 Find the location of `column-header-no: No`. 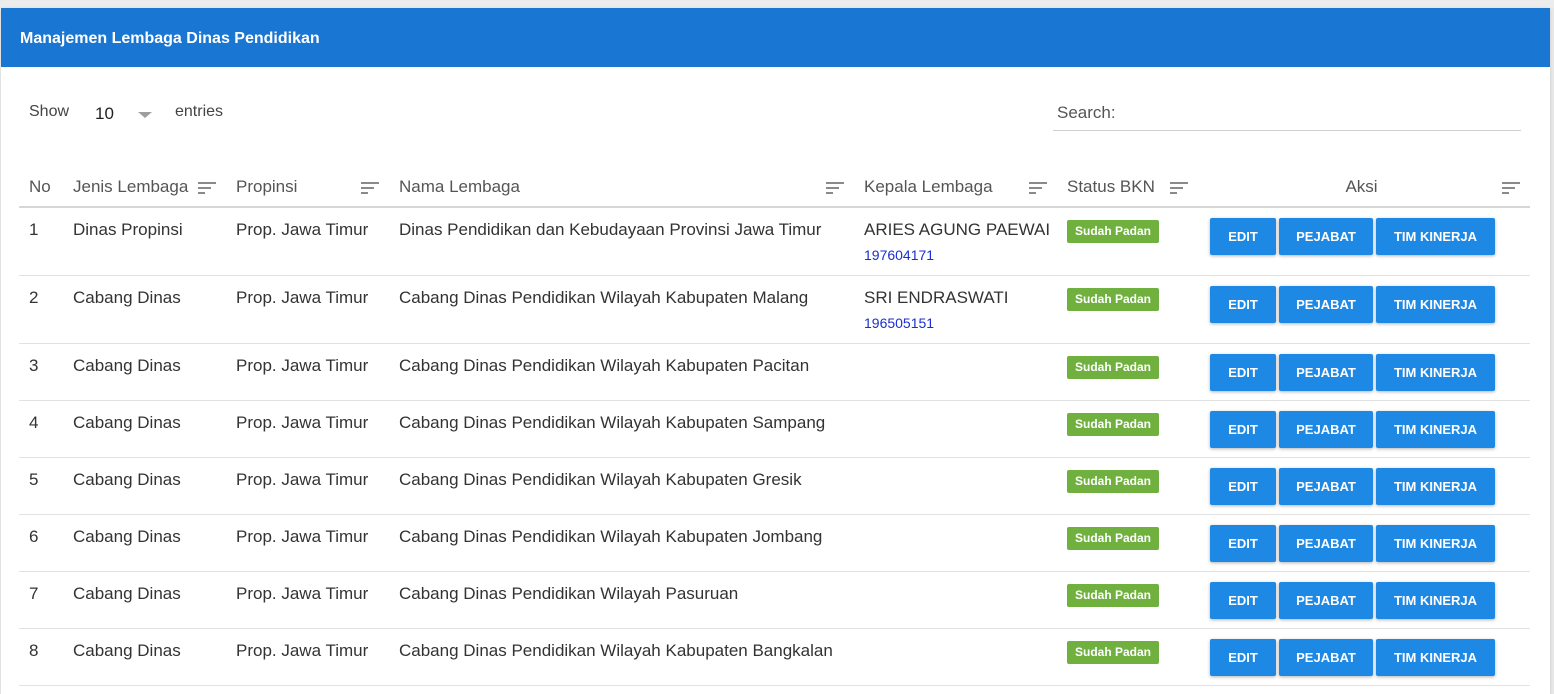

column-header-no: No is located at coordinates (41, 187).